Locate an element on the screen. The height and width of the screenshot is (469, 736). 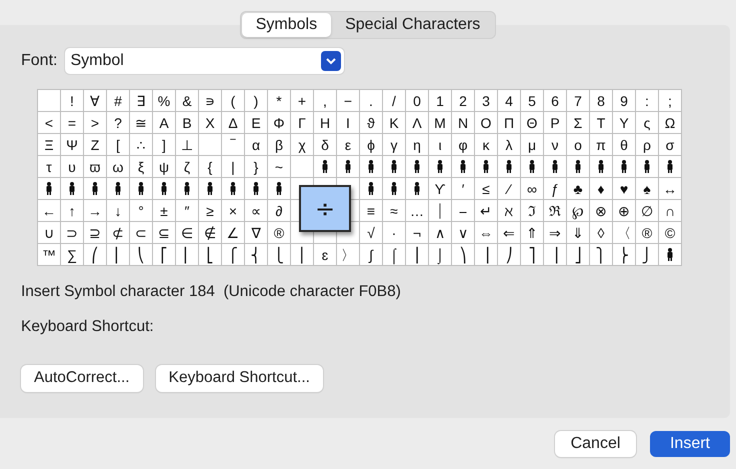
symbol-cell: 〈 is located at coordinates (624, 233).